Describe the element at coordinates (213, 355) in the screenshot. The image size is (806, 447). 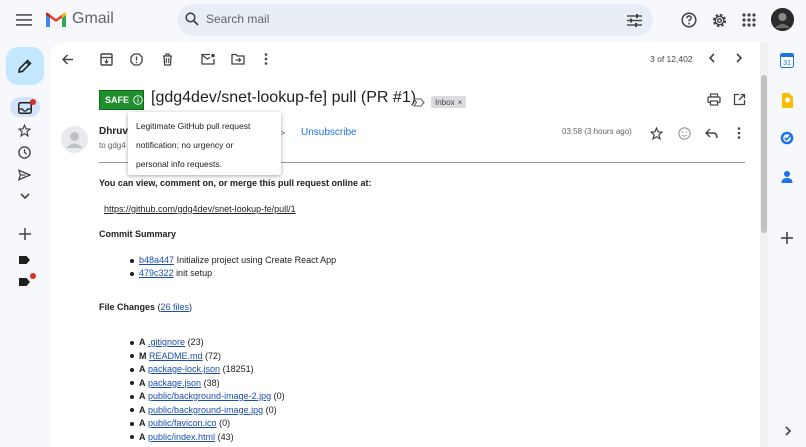
I see `file-count: (72)` at that location.